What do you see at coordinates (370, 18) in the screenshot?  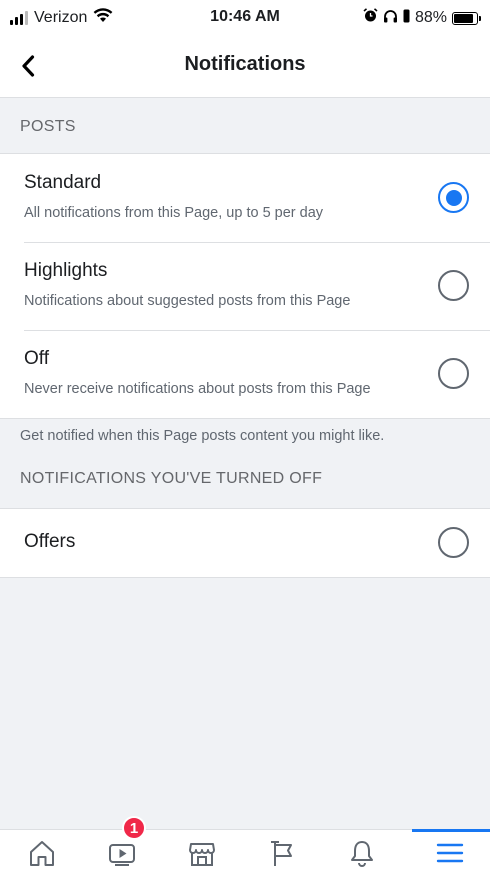 I see `alarm-icon` at bounding box center [370, 18].